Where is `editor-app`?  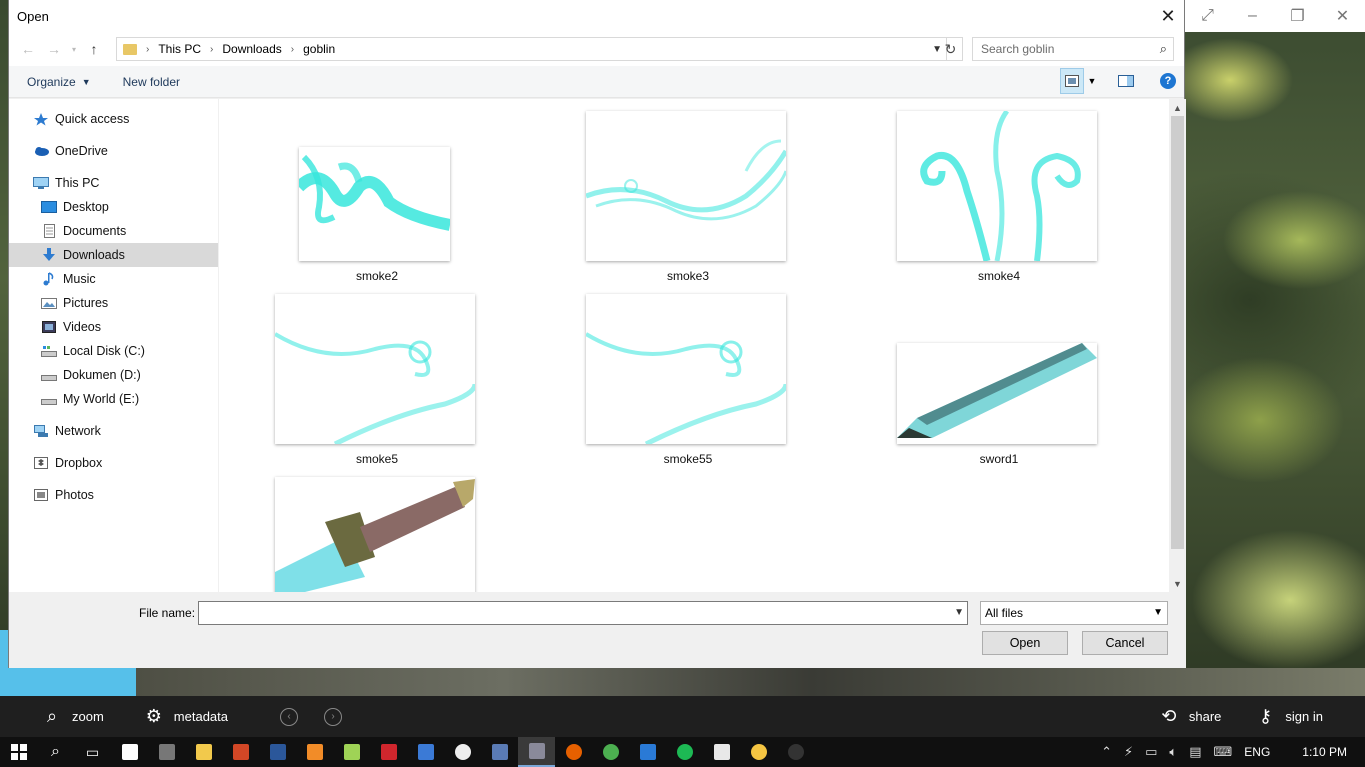
editor-app is located at coordinates (721, 752).